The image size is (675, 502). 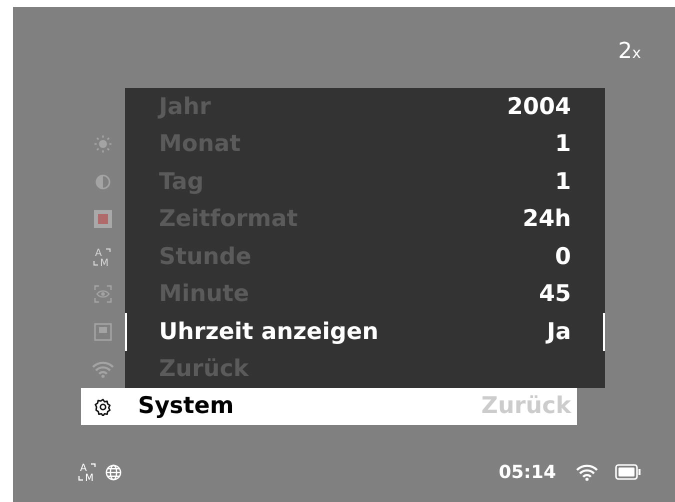 What do you see at coordinates (103, 144) in the screenshot?
I see `brightness-icon` at bounding box center [103, 144].